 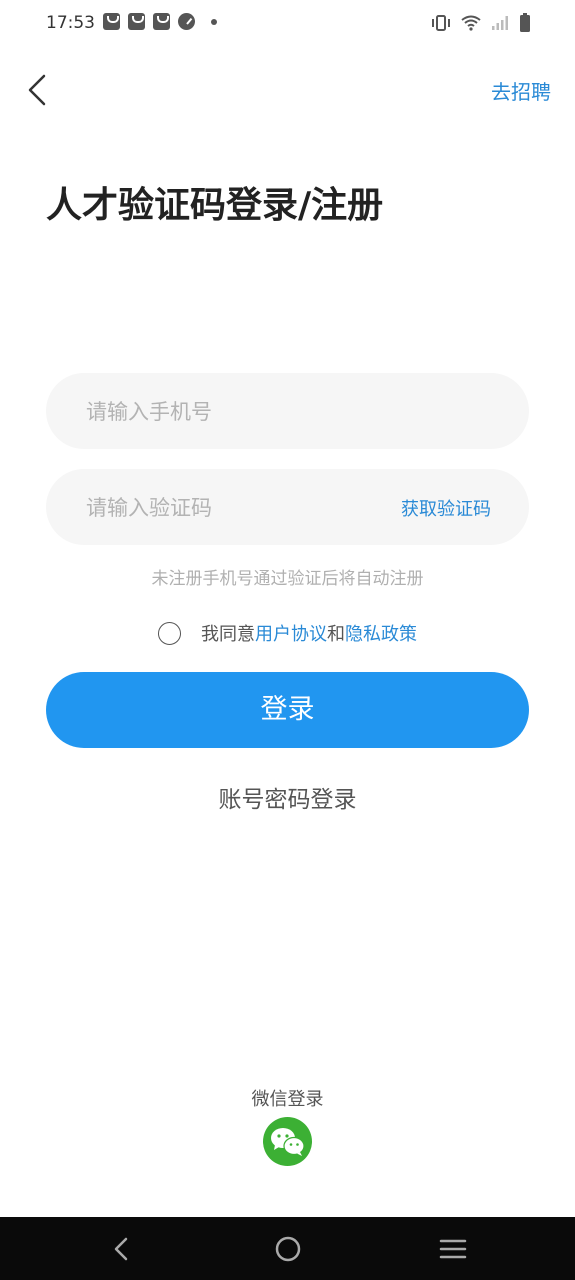 I want to click on agreement-row: 我同意 用户协议 和 隐私政策, so click(x=287, y=633).